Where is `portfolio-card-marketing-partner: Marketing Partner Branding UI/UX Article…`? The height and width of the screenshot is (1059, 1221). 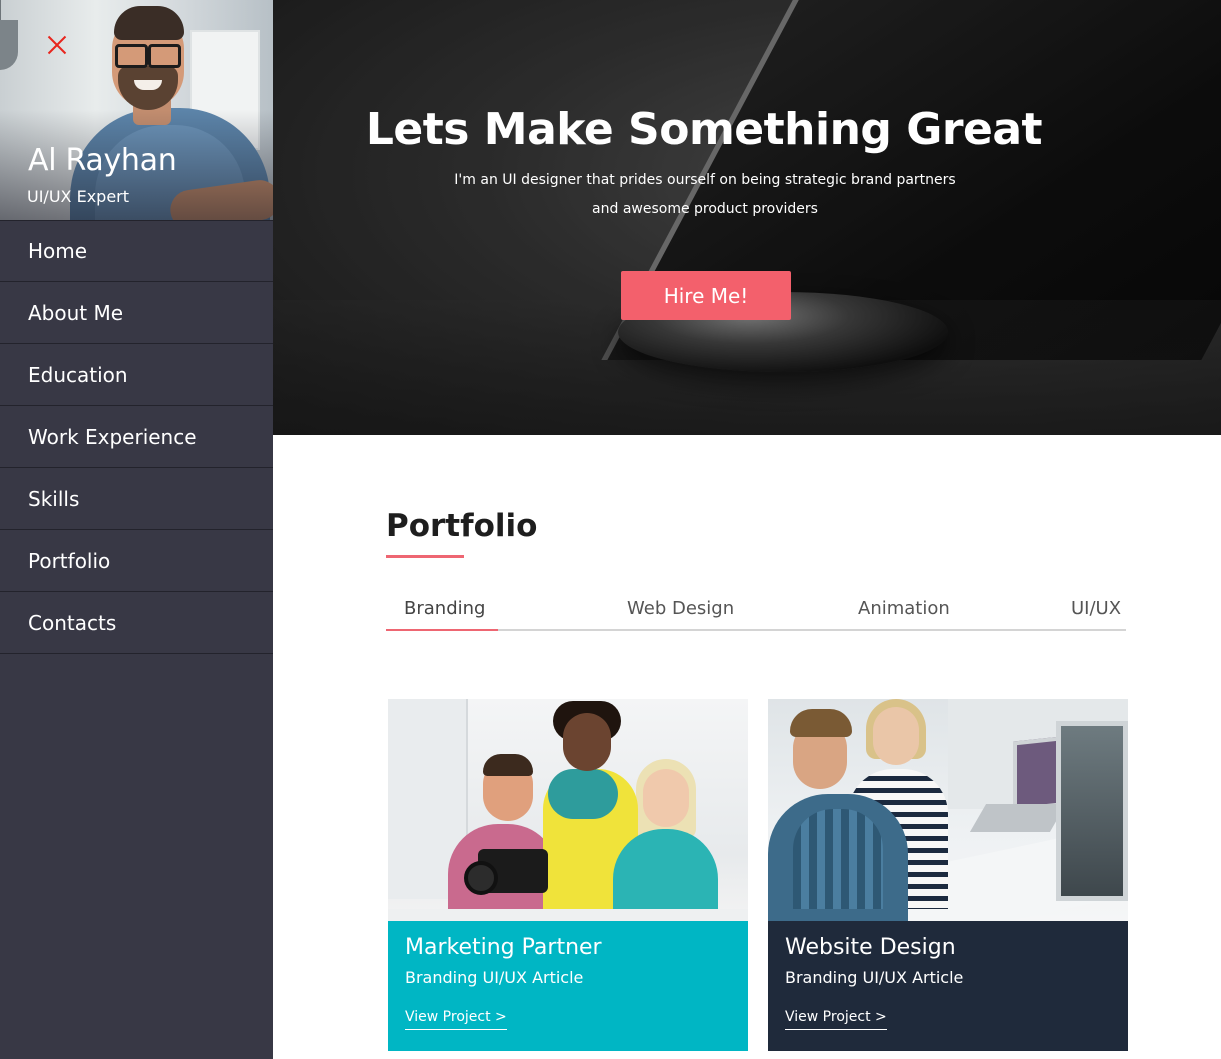
portfolio-card-marketing-partner: Marketing Partner Branding UI/UX Article… is located at coordinates (568, 875).